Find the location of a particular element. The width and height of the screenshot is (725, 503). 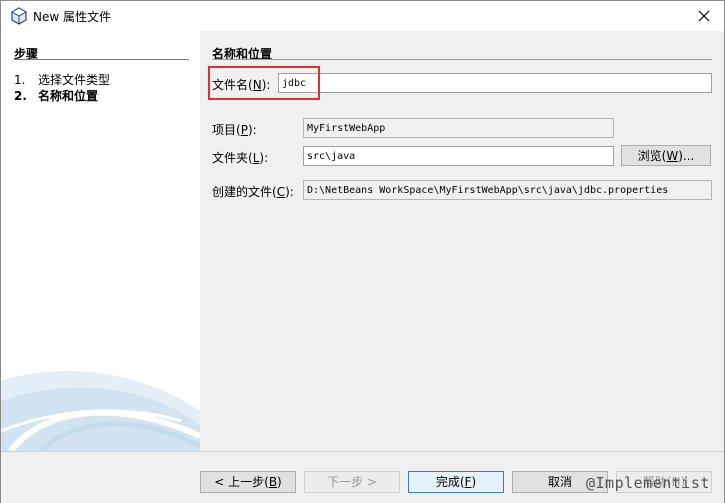

project-field: MyFirstWebApp is located at coordinates (458, 128).